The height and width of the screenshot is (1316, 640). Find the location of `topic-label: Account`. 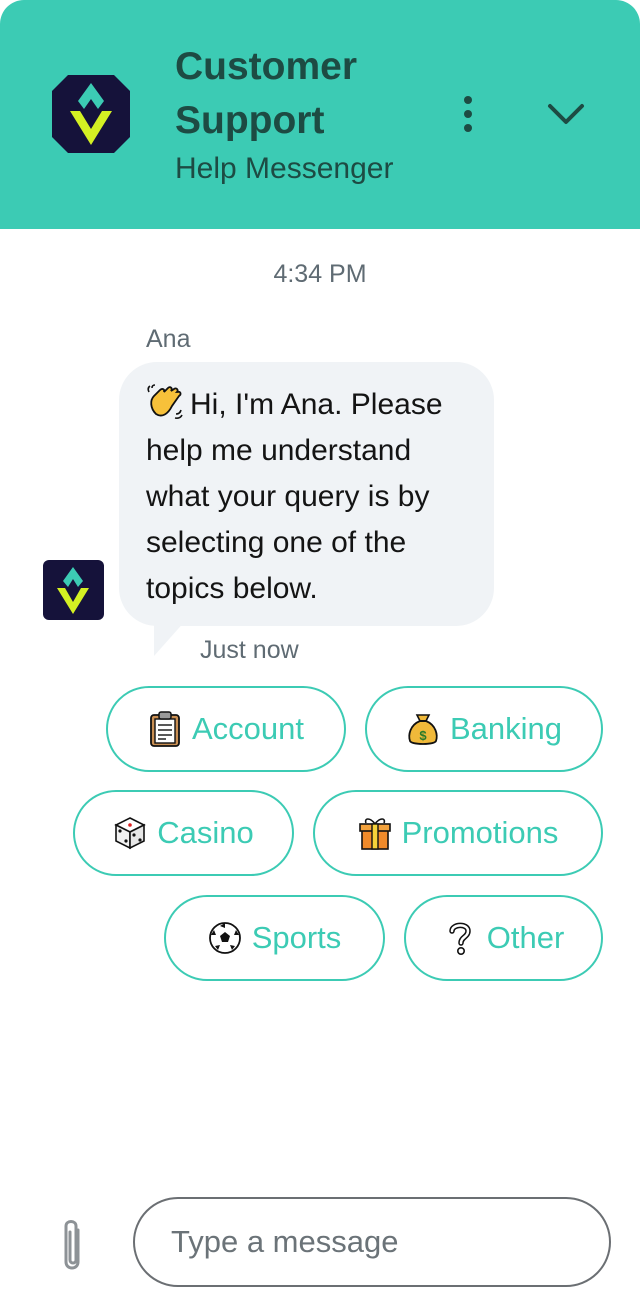

topic-label: Account is located at coordinates (247, 728).